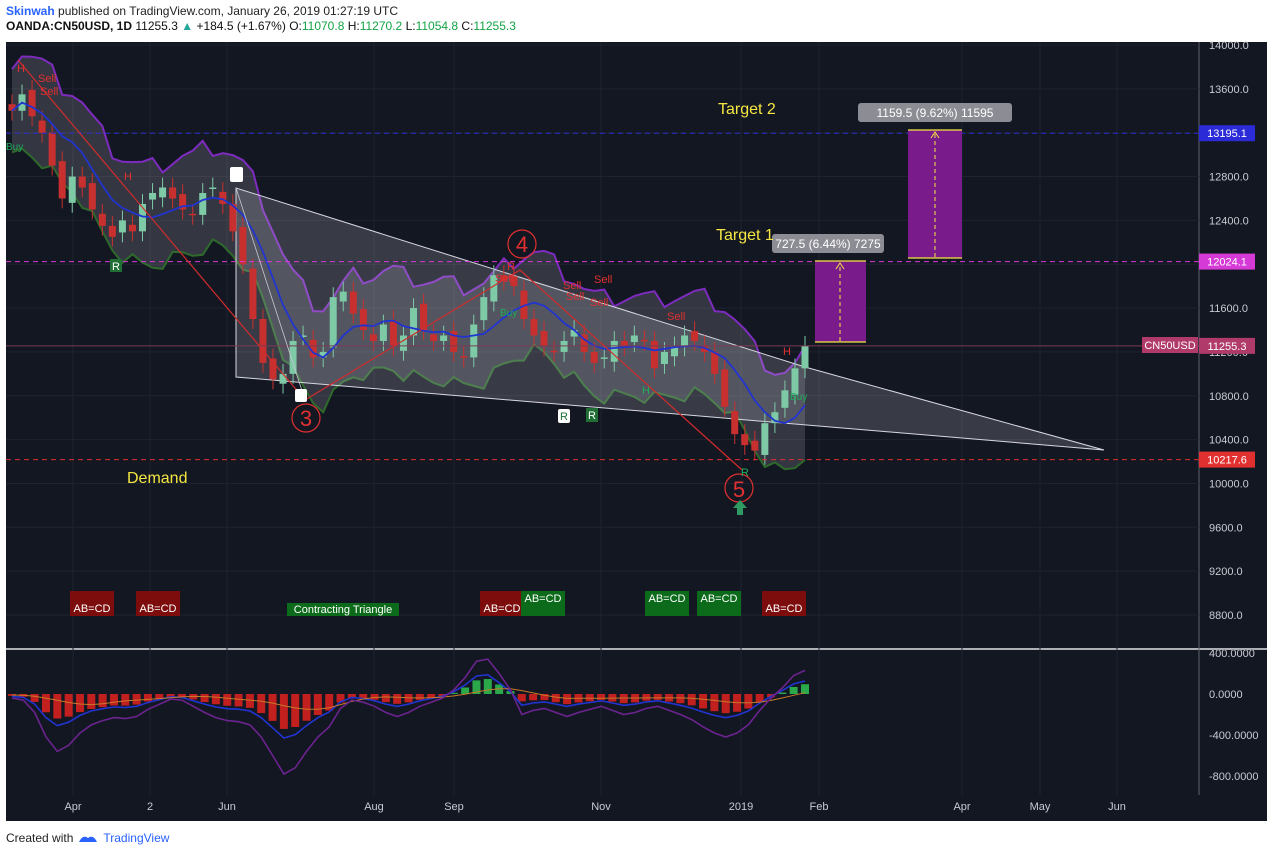 This screenshot has height=855, width=1274. What do you see at coordinates (1117, 807) in the screenshot?
I see `time-tick-label: Jun` at bounding box center [1117, 807].